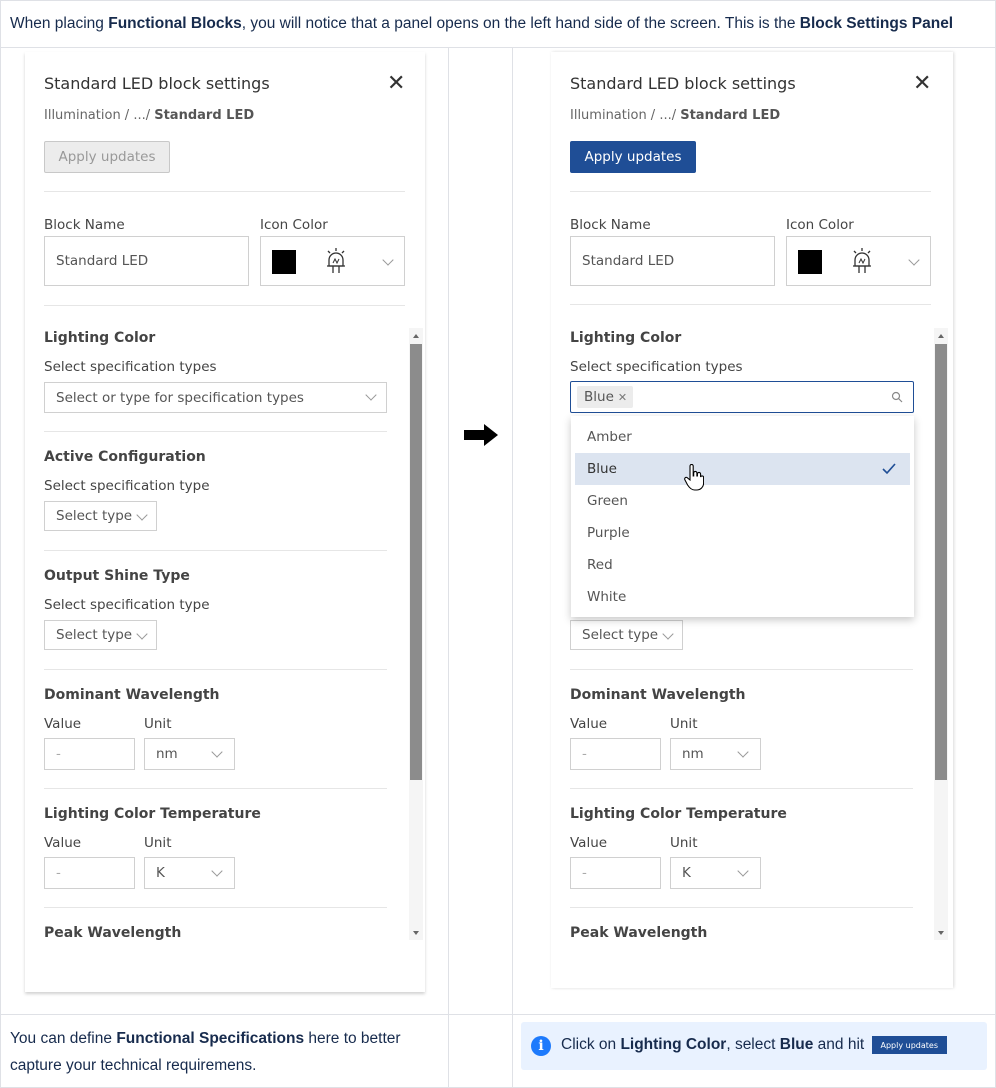 The image size is (996, 1088). I want to click on selected-tag-blue: Blue ✕, so click(605, 397).